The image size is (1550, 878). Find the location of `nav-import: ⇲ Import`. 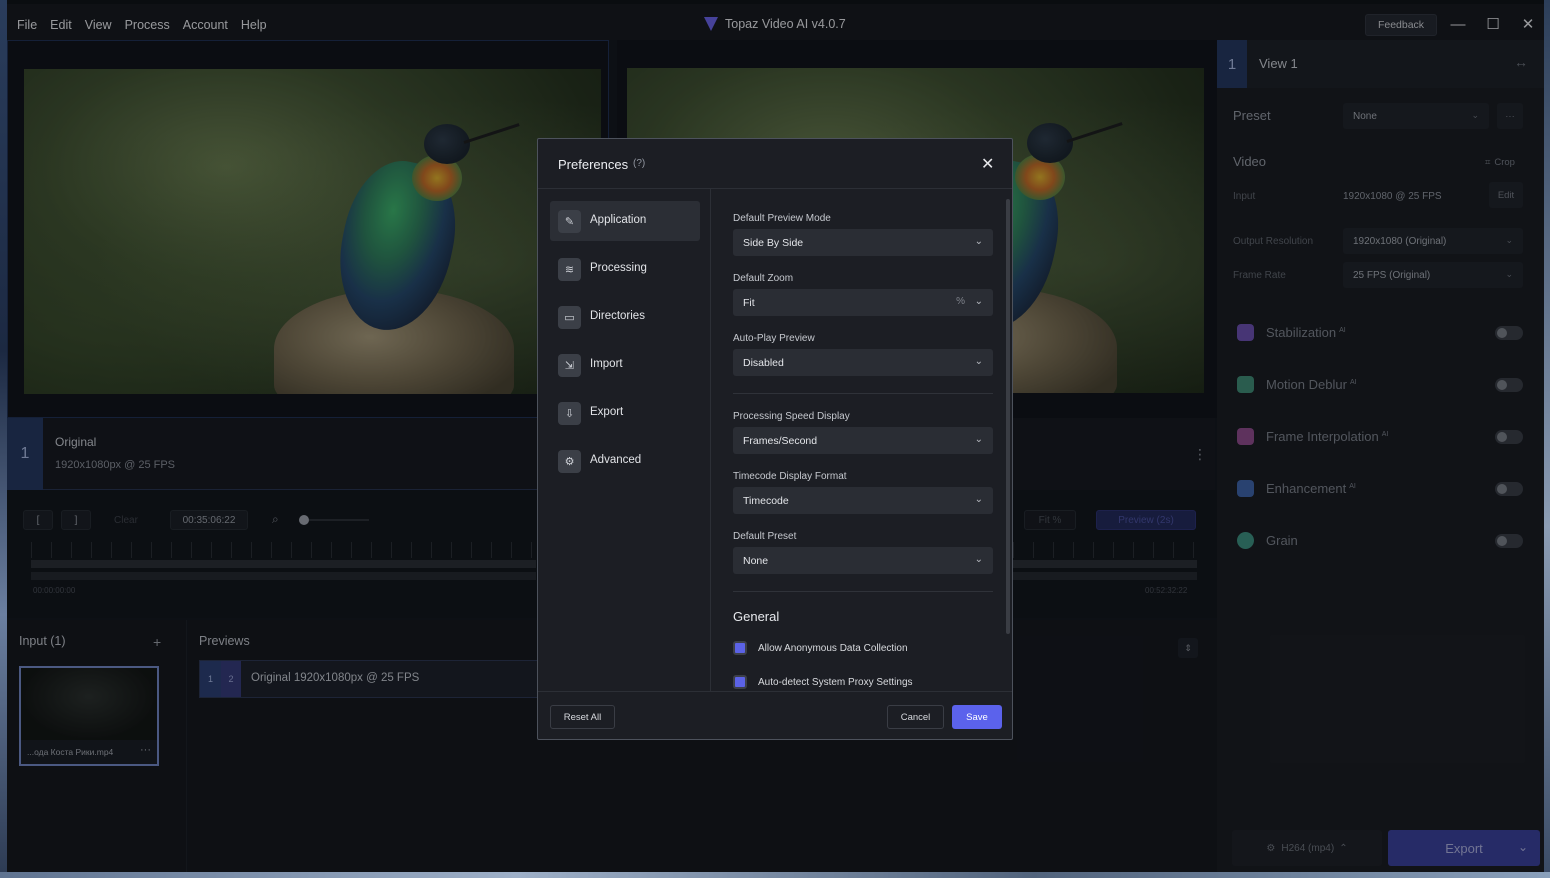

nav-import: ⇲ Import is located at coordinates (625, 365).